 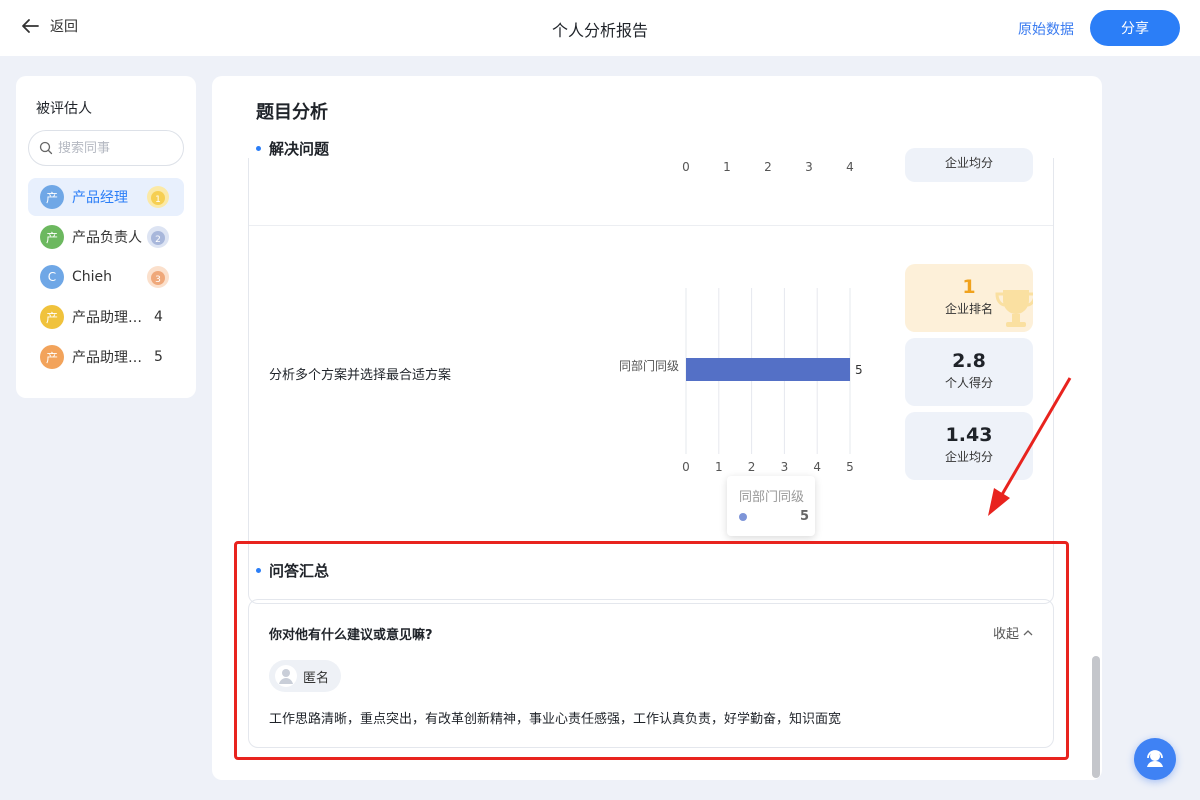 What do you see at coordinates (768, 167) in the screenshot?
I see `tick-label: 2` at bounding box center [768, 167].